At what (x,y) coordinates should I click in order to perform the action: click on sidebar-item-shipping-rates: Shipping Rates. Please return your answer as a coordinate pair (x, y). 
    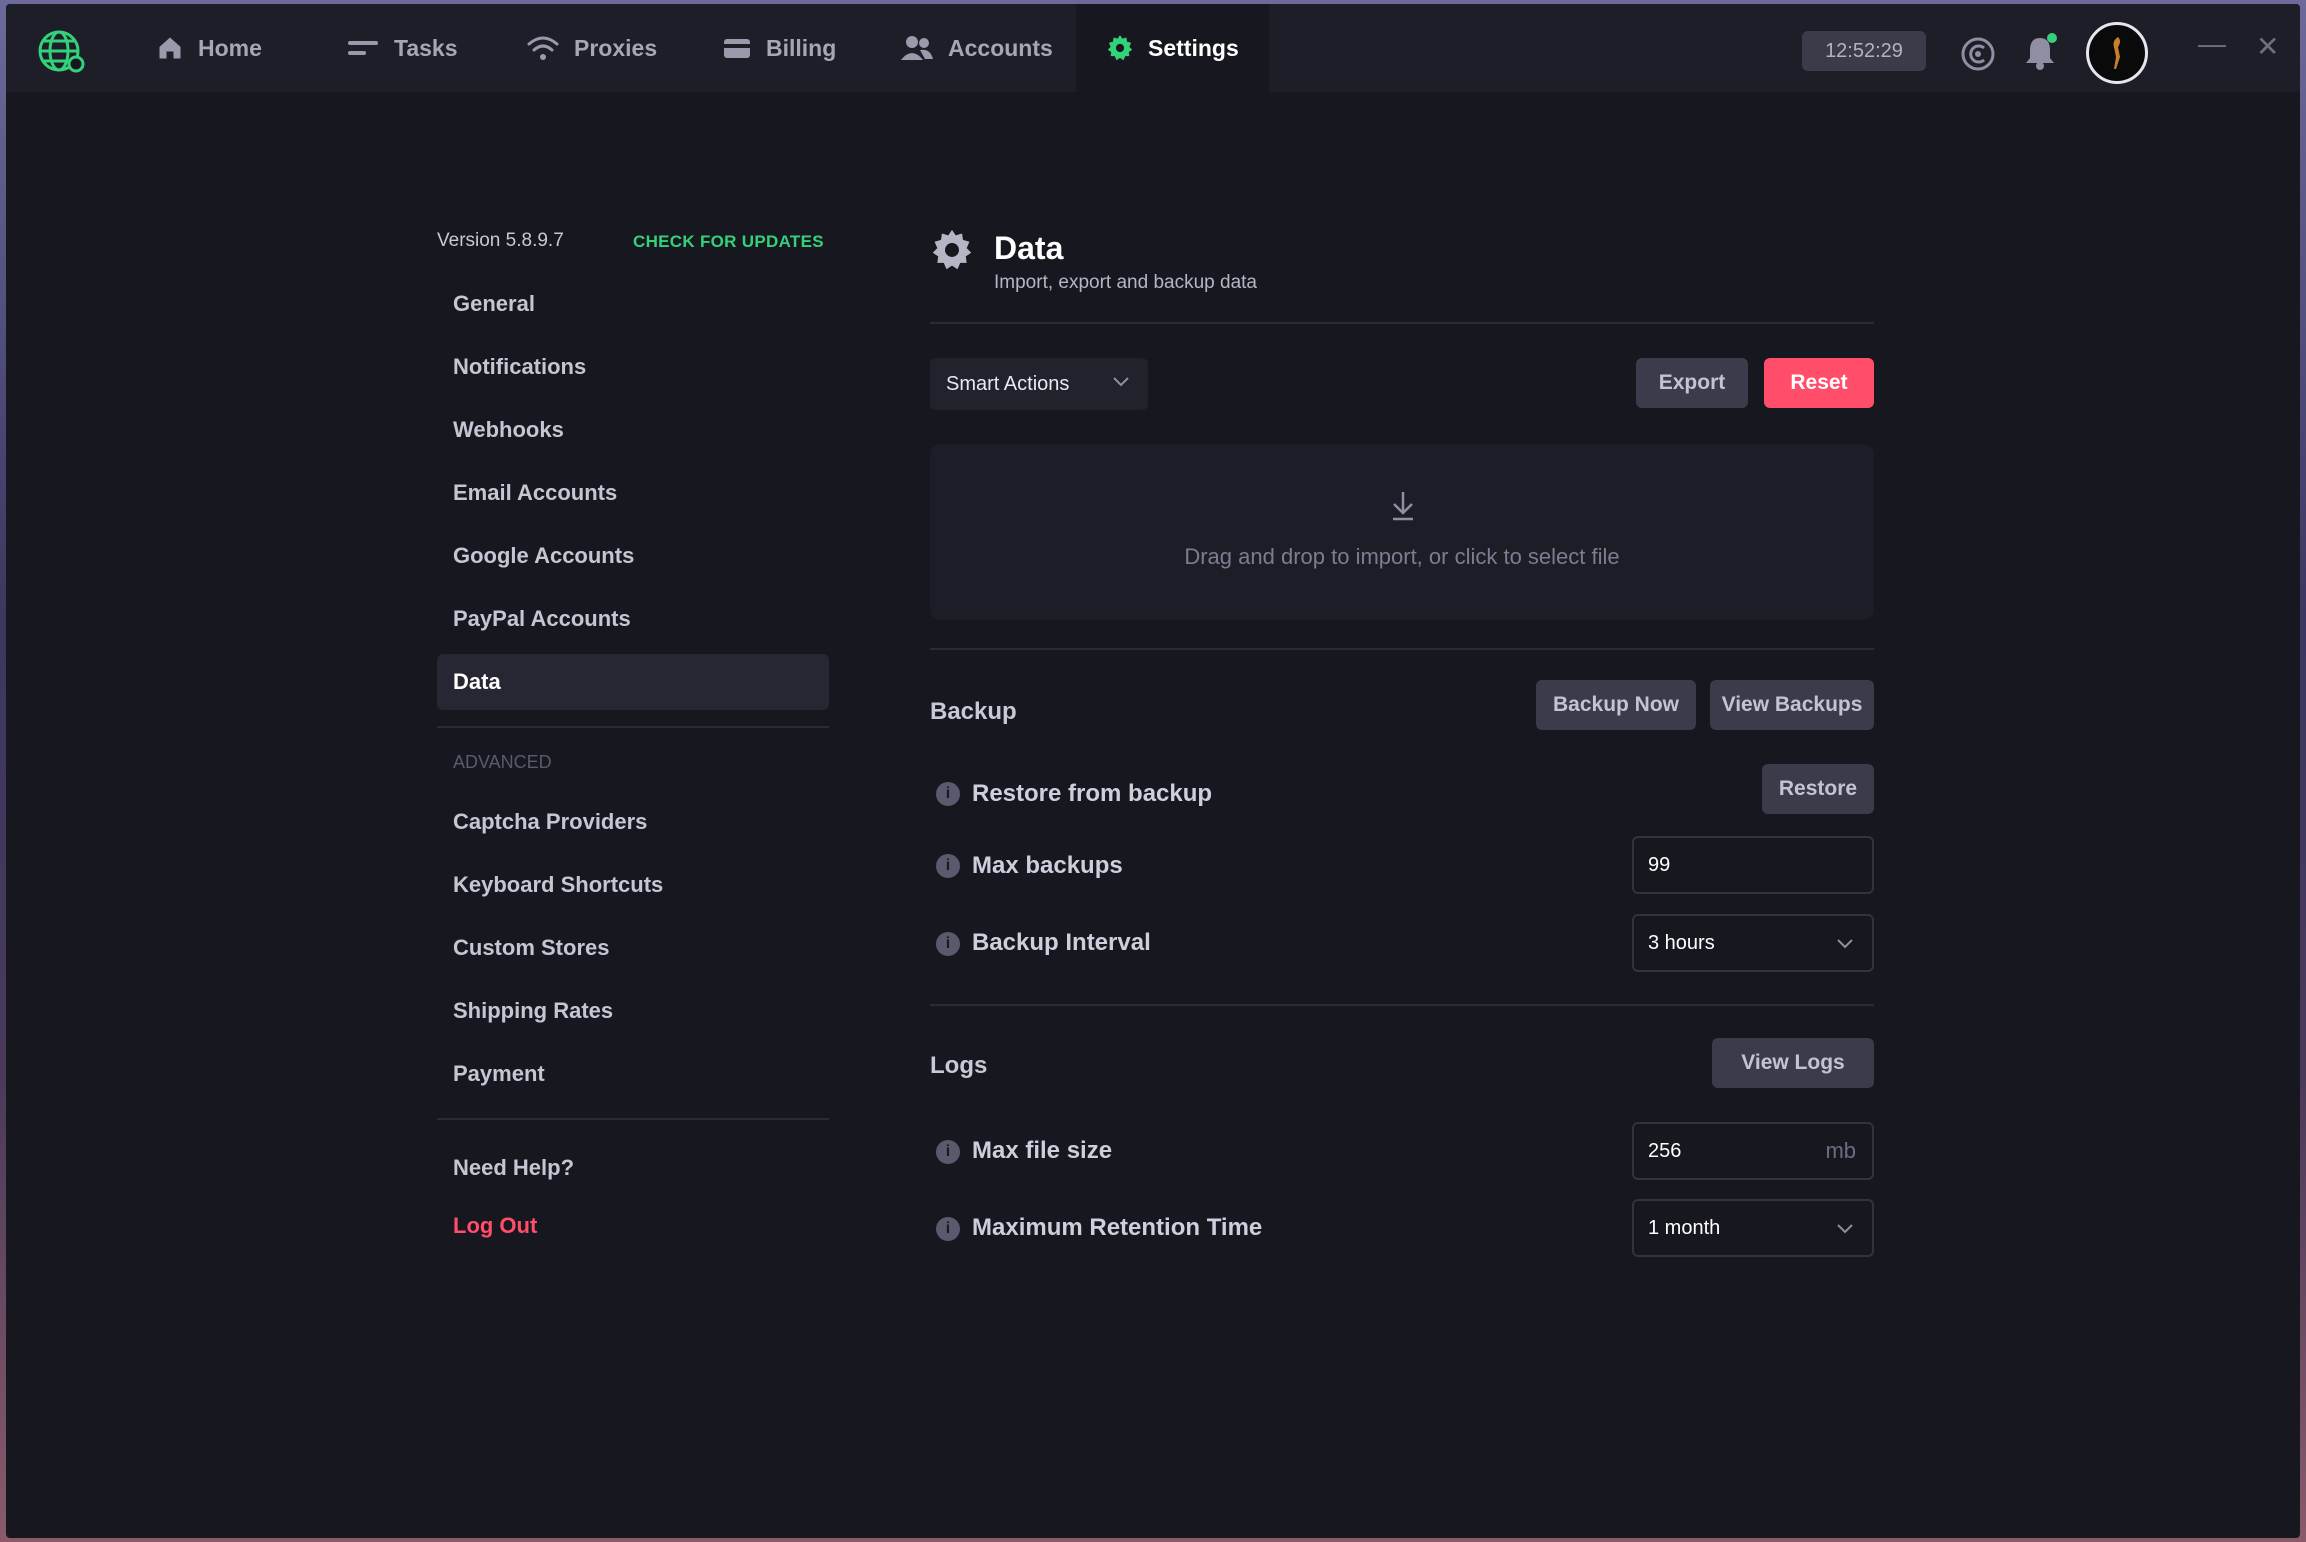
    Looking at the image, I should click on (633, 1011).